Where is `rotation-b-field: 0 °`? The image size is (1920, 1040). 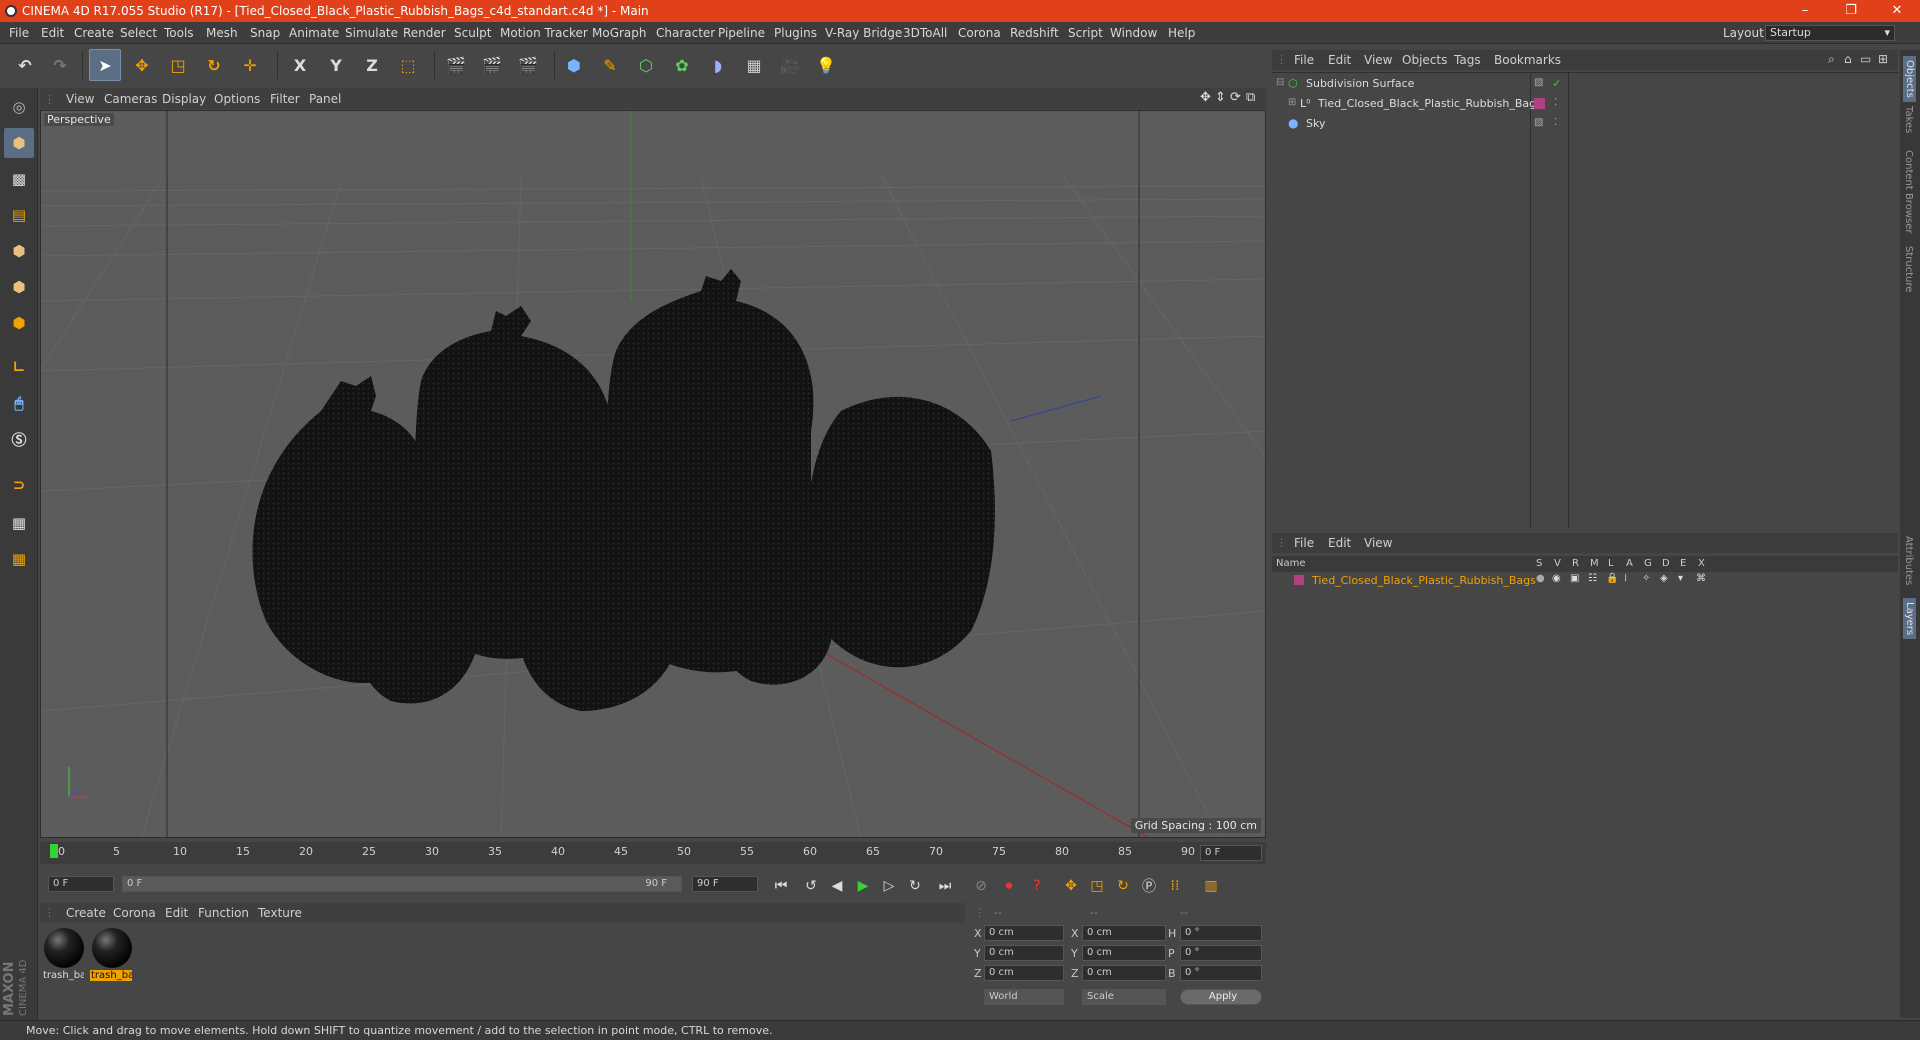
rotation-b-field: 0 ° is located at coordinates (1221, 973).